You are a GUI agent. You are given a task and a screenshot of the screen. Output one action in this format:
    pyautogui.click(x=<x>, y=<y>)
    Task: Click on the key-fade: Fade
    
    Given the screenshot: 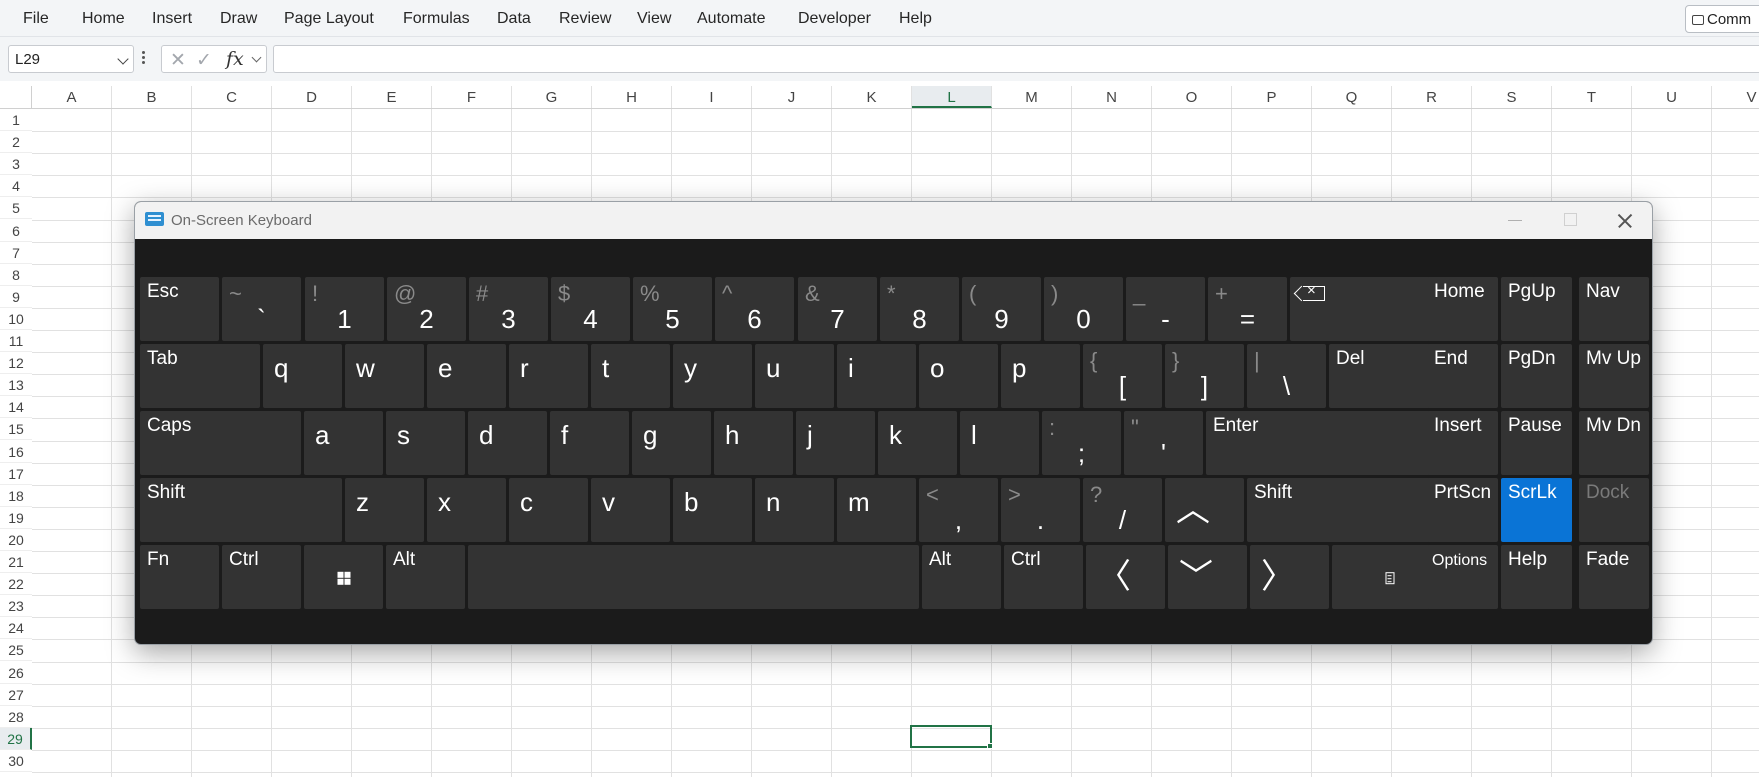 What is the action you would take?
    pyautogui.click(x=1614, y=577)
    